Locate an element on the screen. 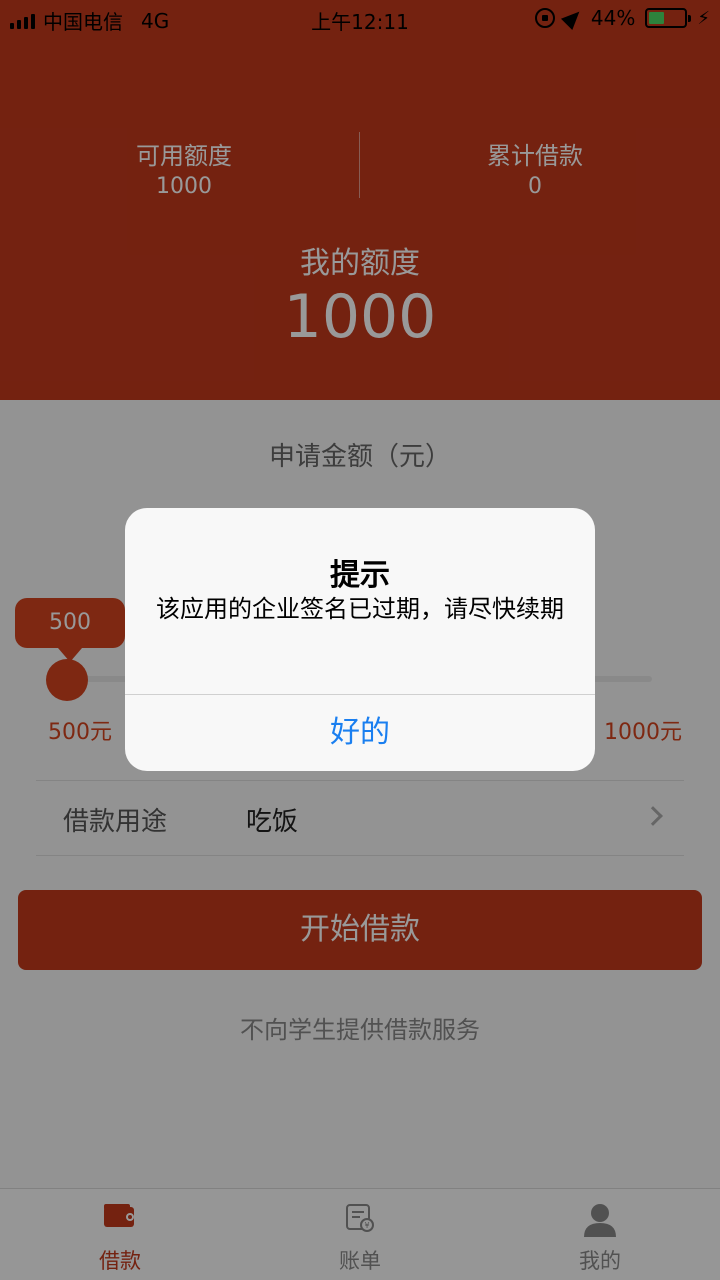  alert-message: 该应用的企业签名已过期，请尽快续期 is located at coordinates (360, 609).